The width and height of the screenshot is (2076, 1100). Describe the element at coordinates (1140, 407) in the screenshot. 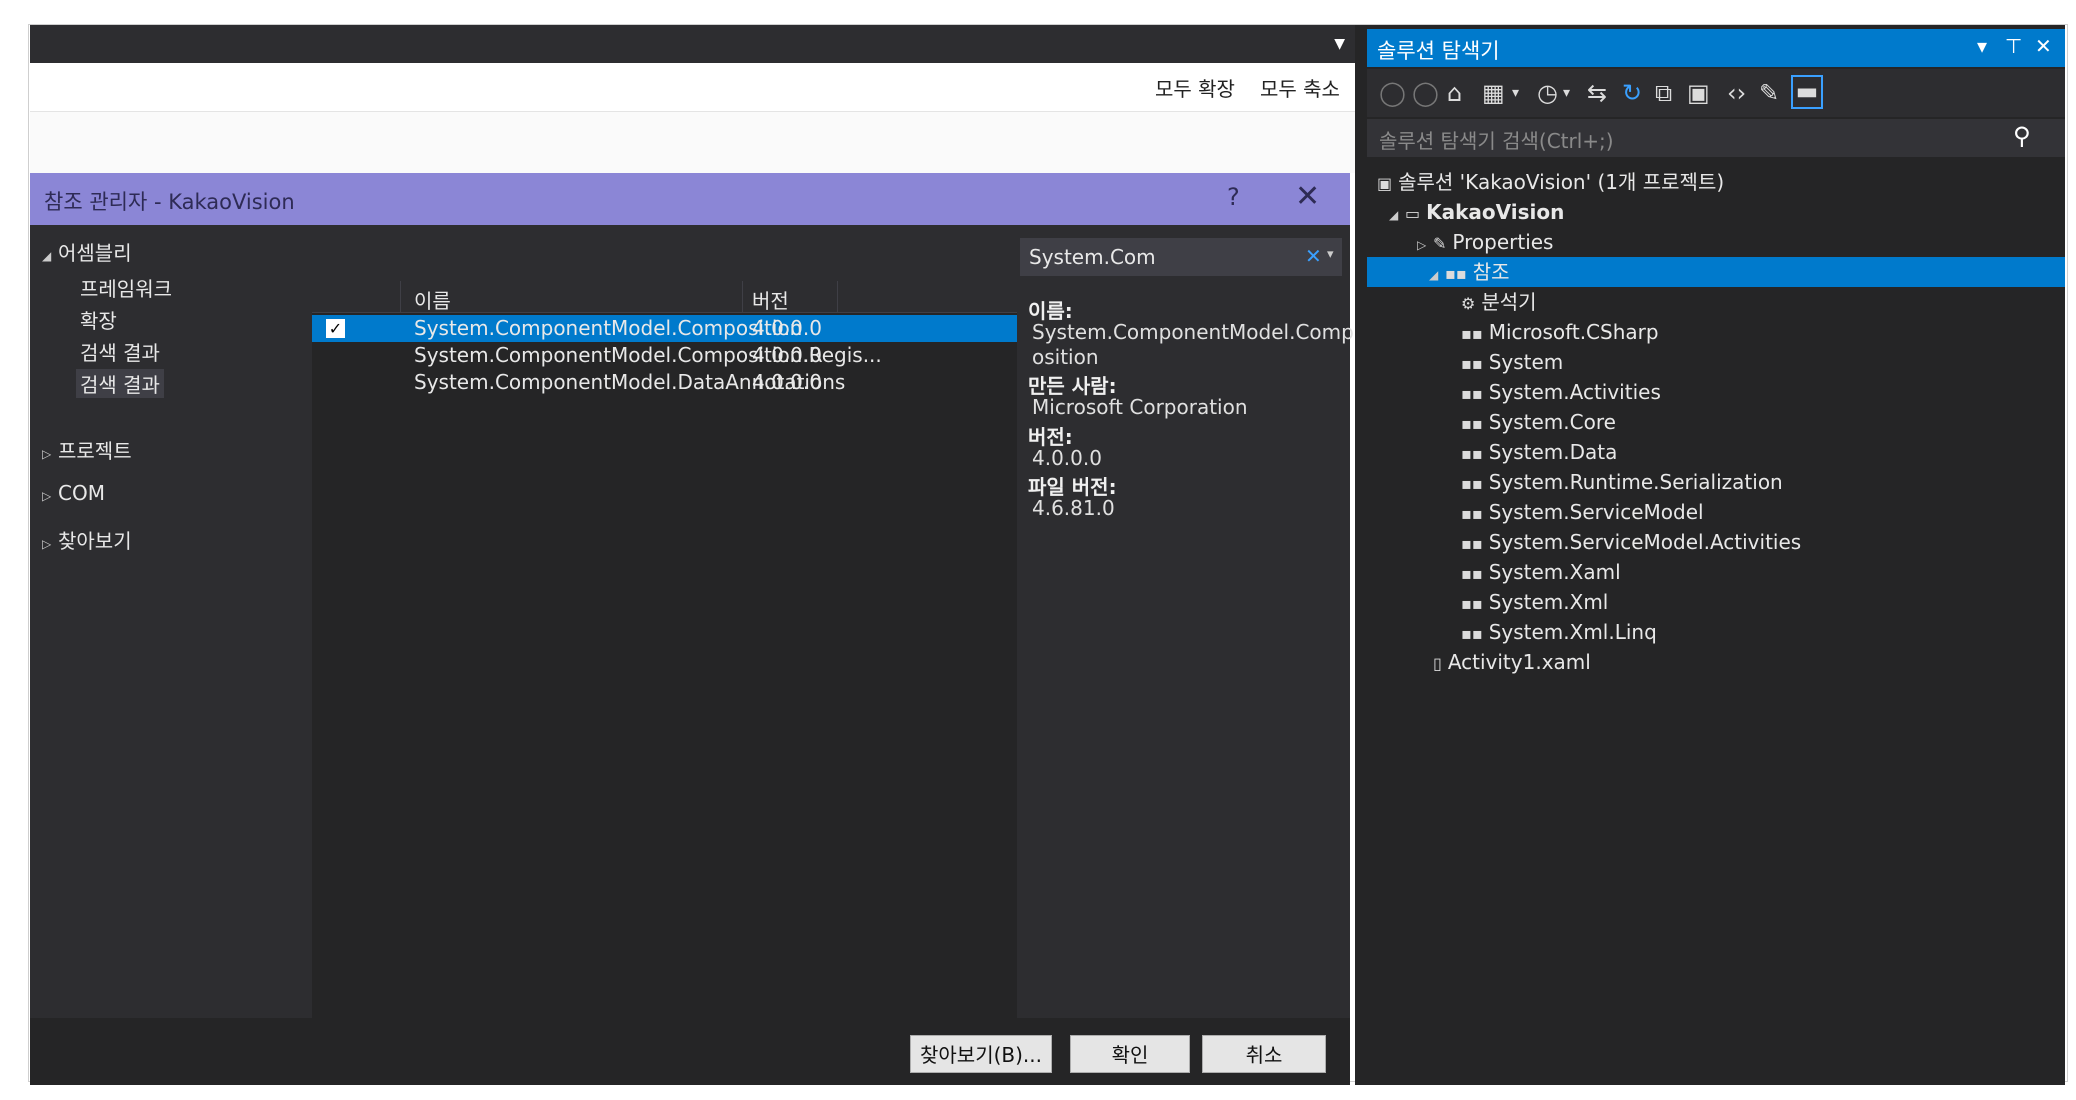

I see `detail-author: Microsoft Corporation` at that location.